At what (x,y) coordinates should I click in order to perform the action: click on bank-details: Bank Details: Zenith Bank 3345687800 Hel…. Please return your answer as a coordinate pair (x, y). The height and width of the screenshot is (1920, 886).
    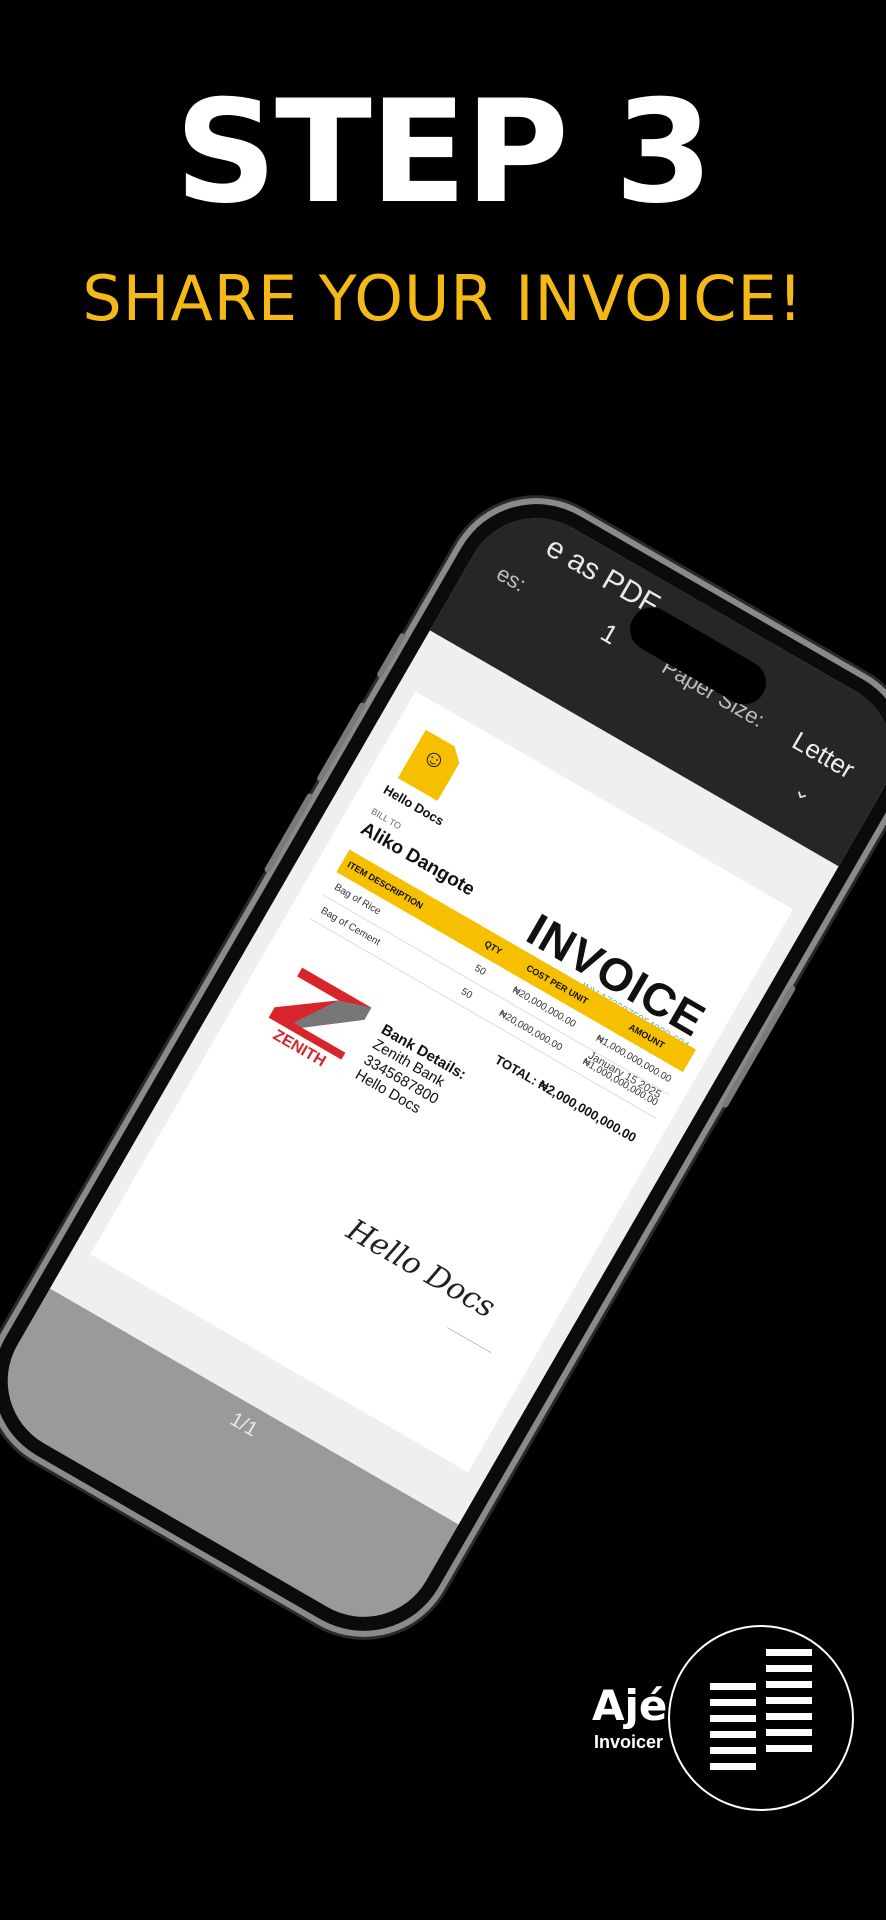
    Looking at the image, I should click on (410, 1074).